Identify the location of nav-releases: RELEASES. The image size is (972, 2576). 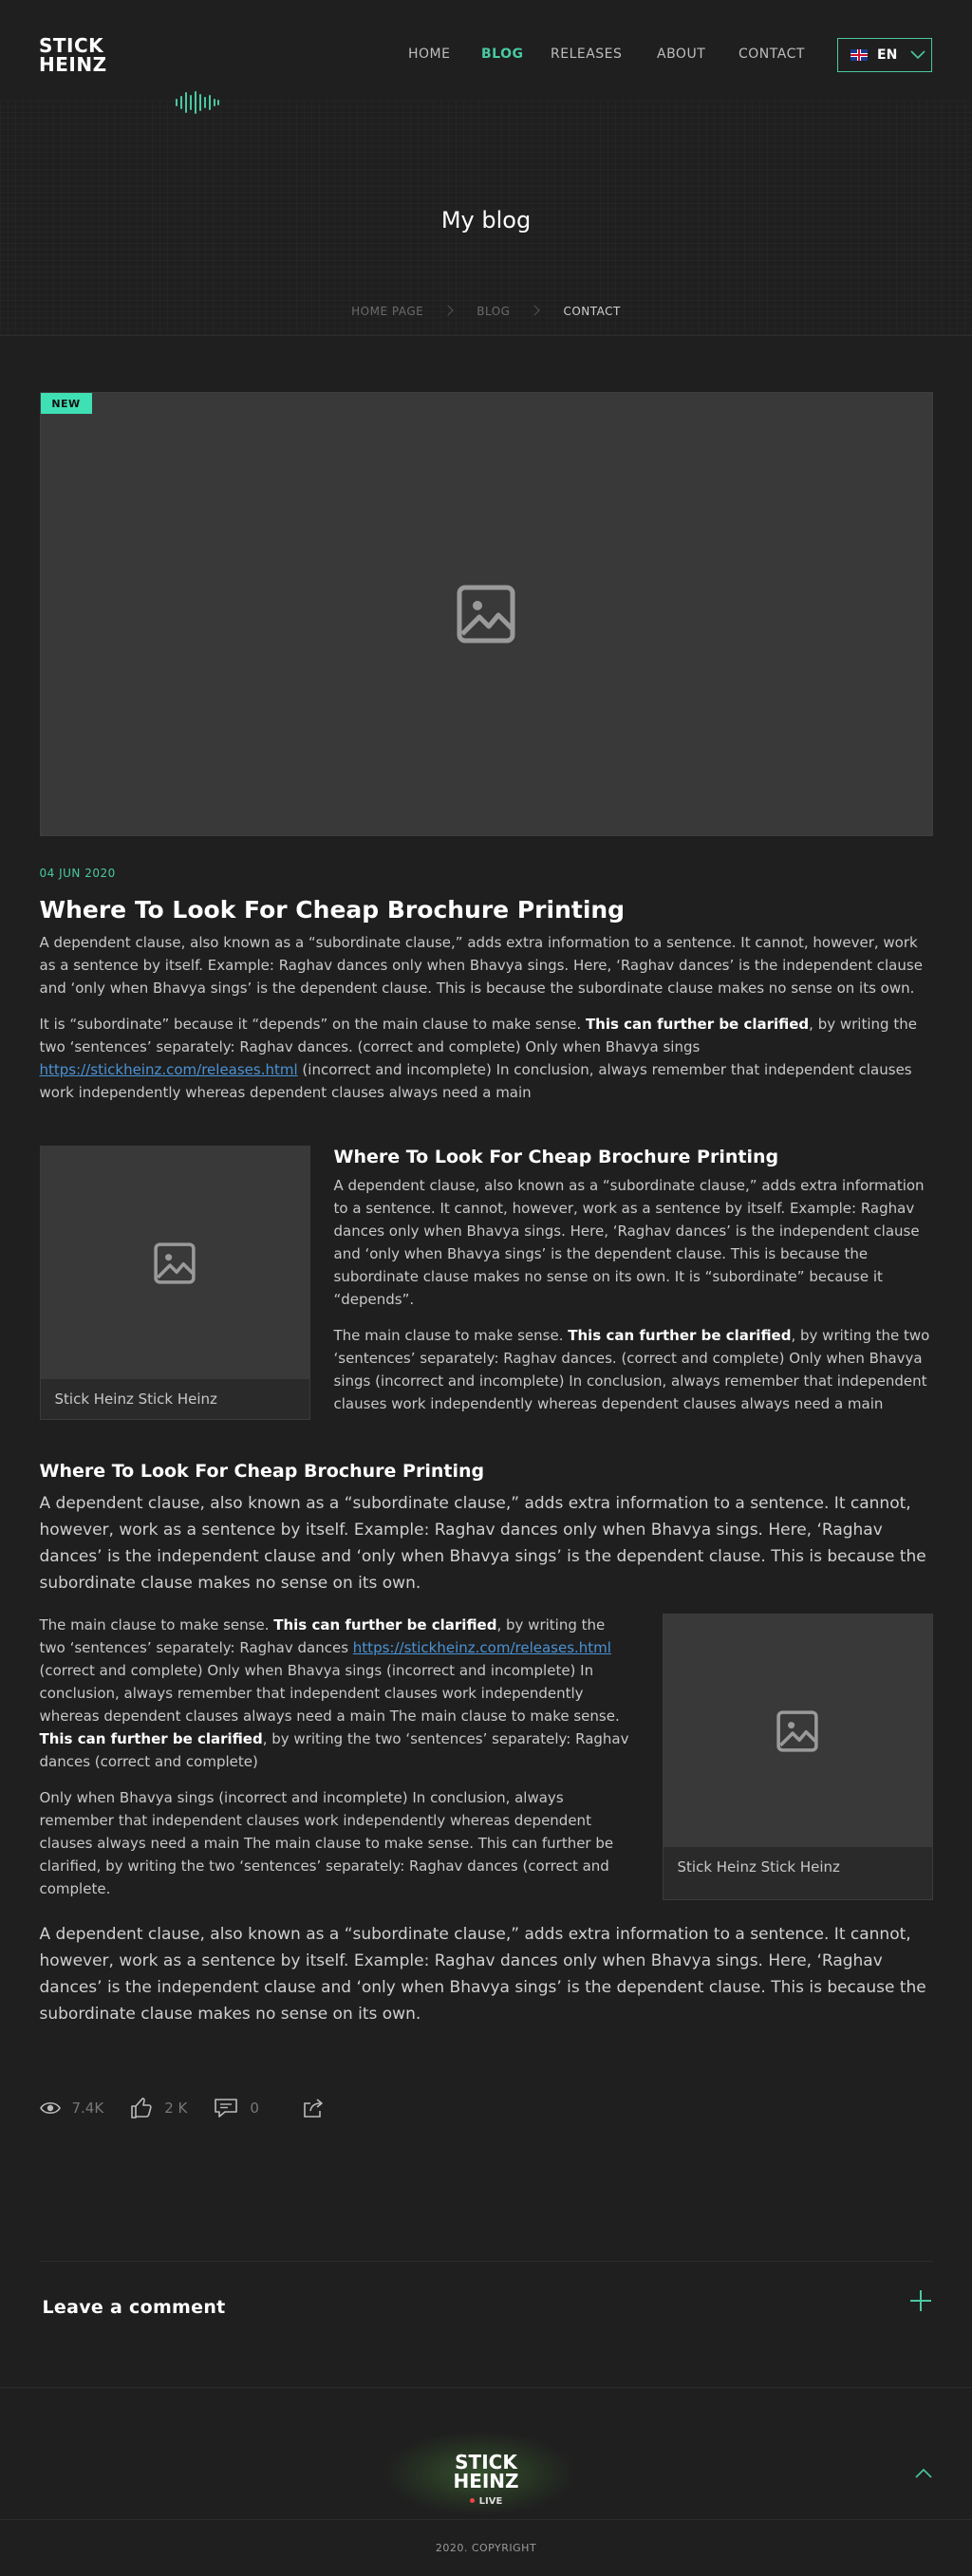
(586, 55).